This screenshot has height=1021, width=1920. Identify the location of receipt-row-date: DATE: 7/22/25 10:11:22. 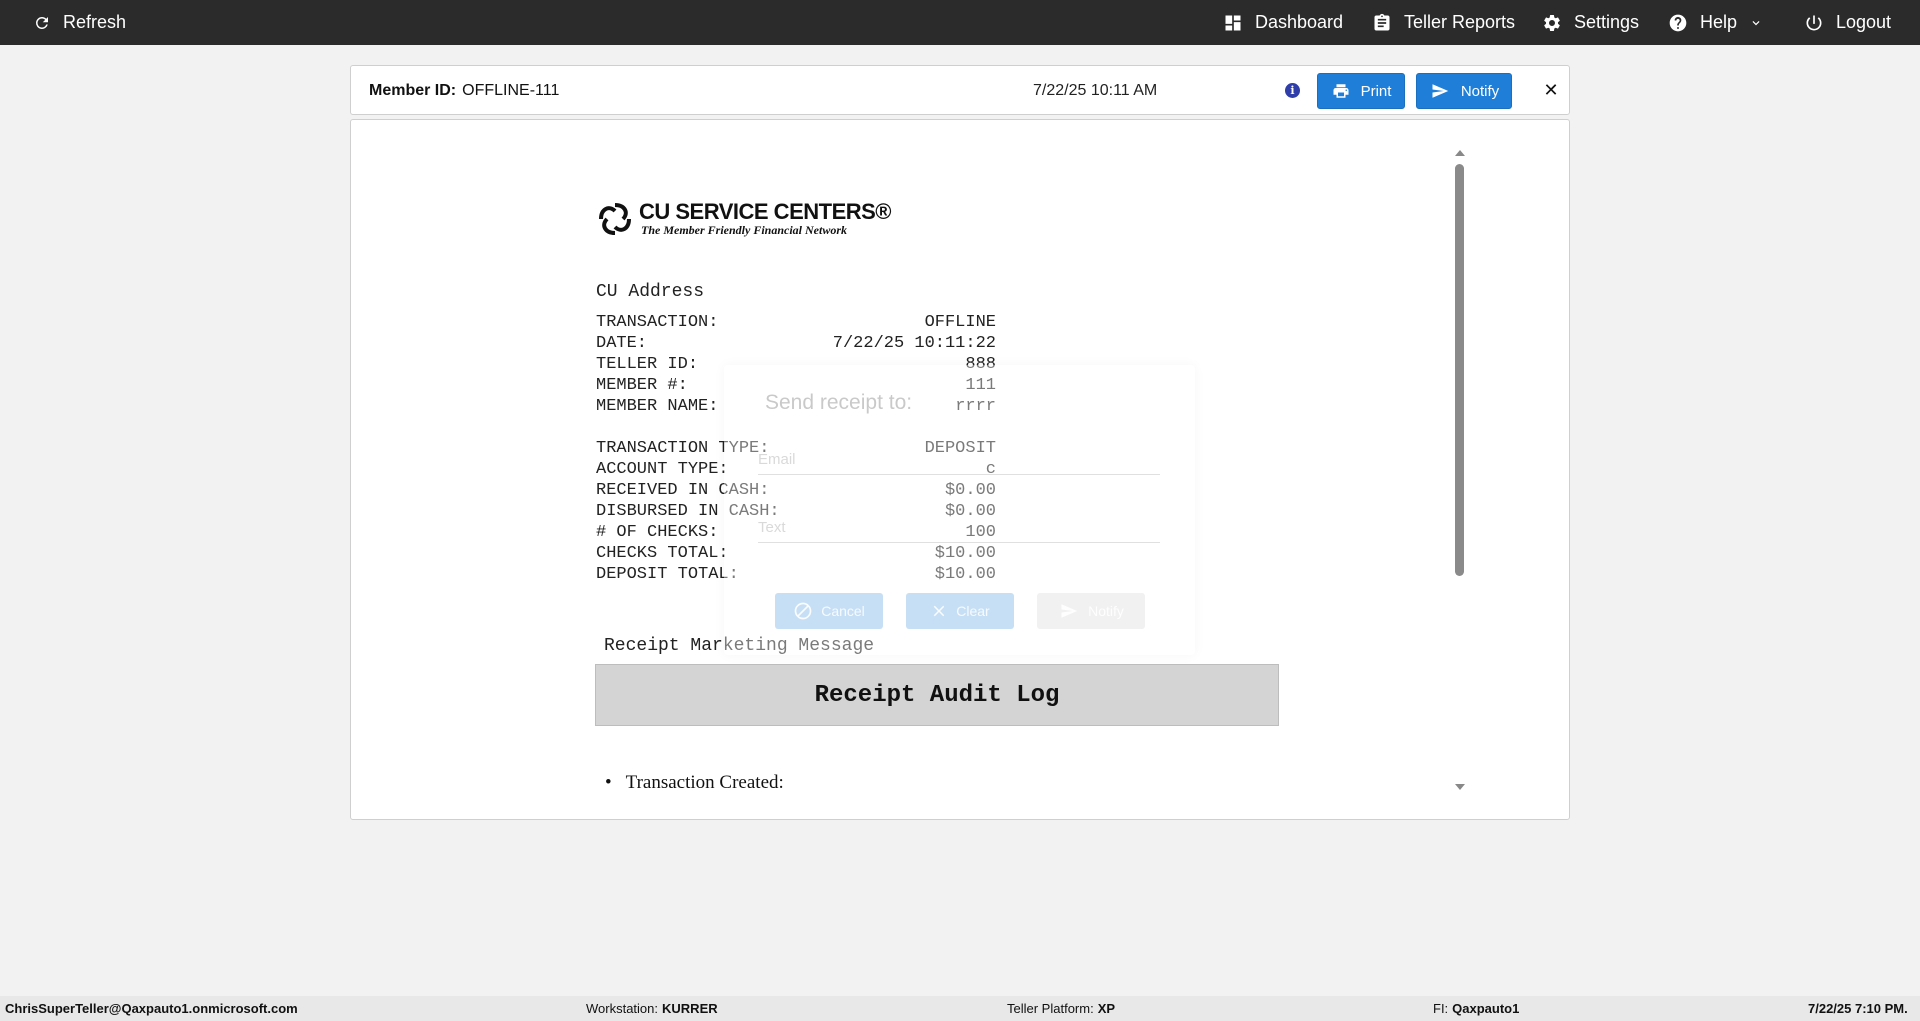
(796, 343).